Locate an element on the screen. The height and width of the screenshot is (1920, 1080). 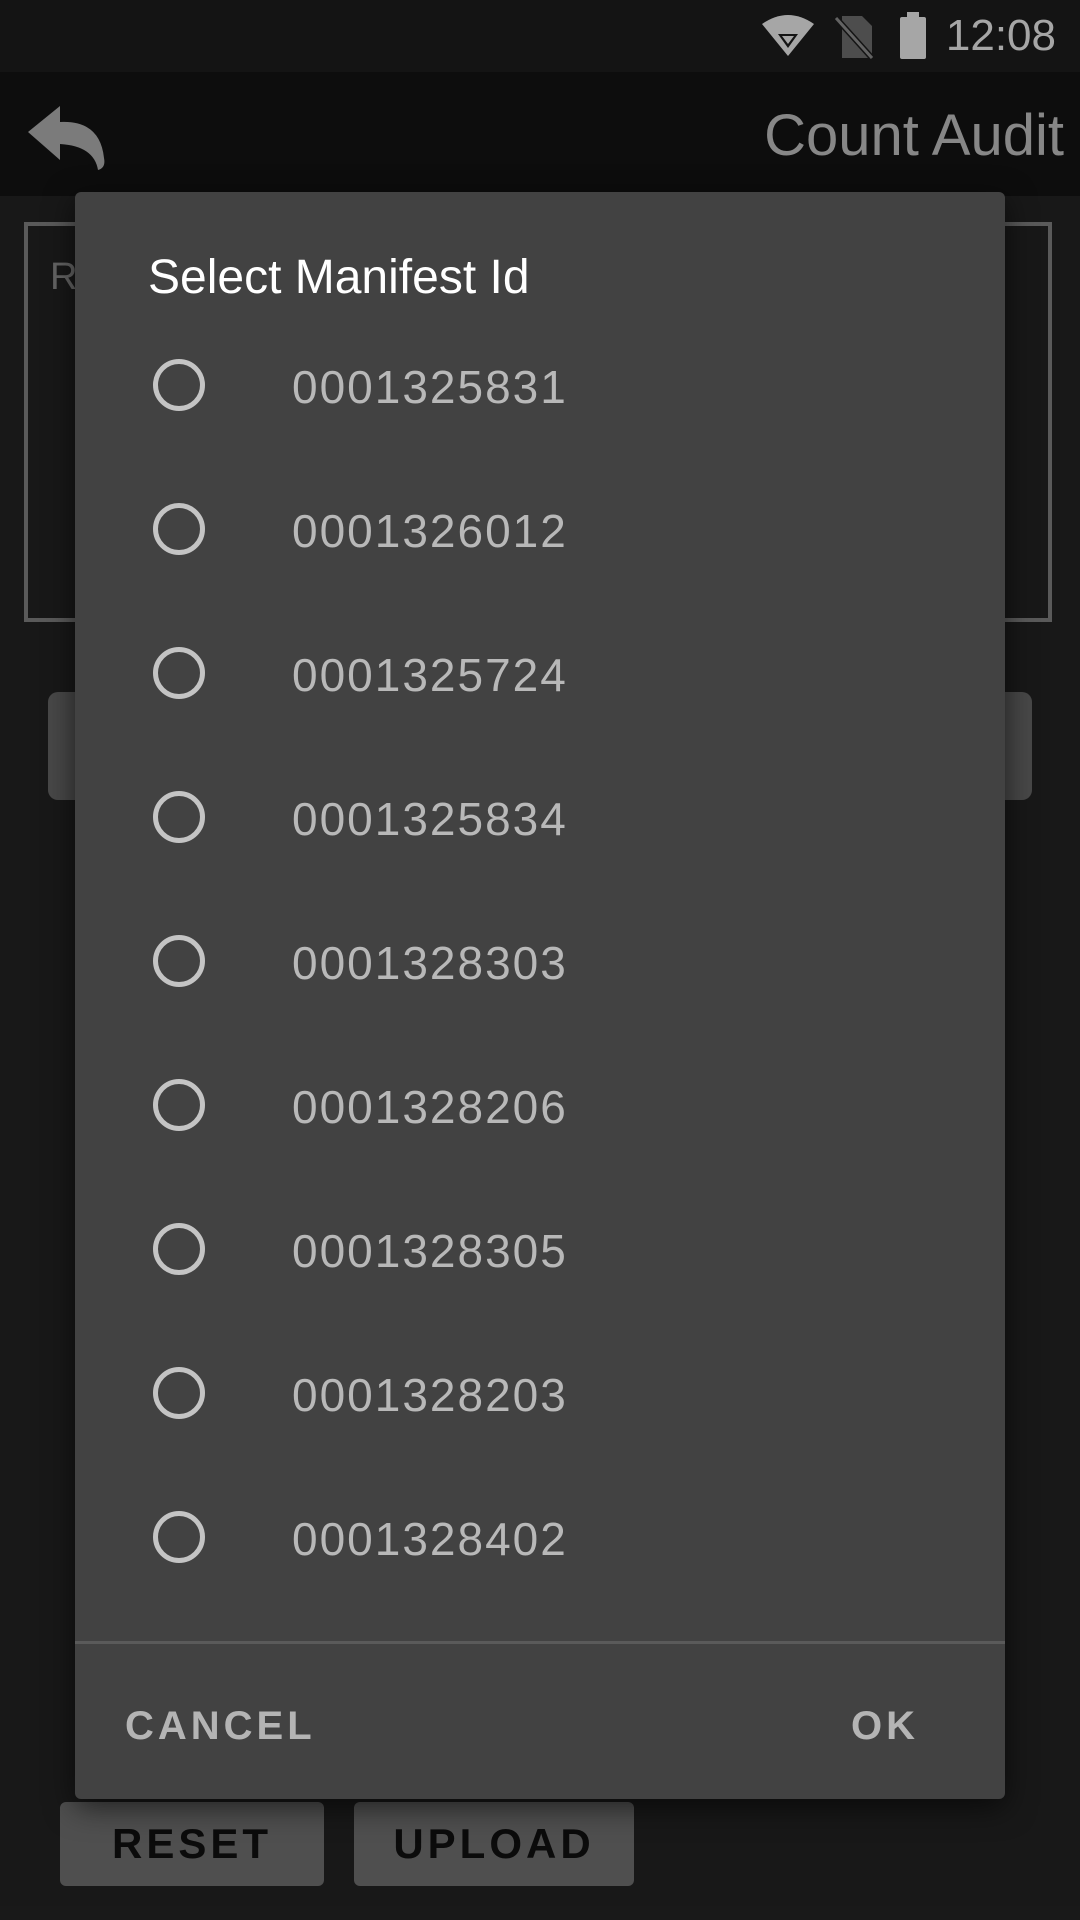
manifest-option-label: 0001328402 is located at coordinates (430, 1539).